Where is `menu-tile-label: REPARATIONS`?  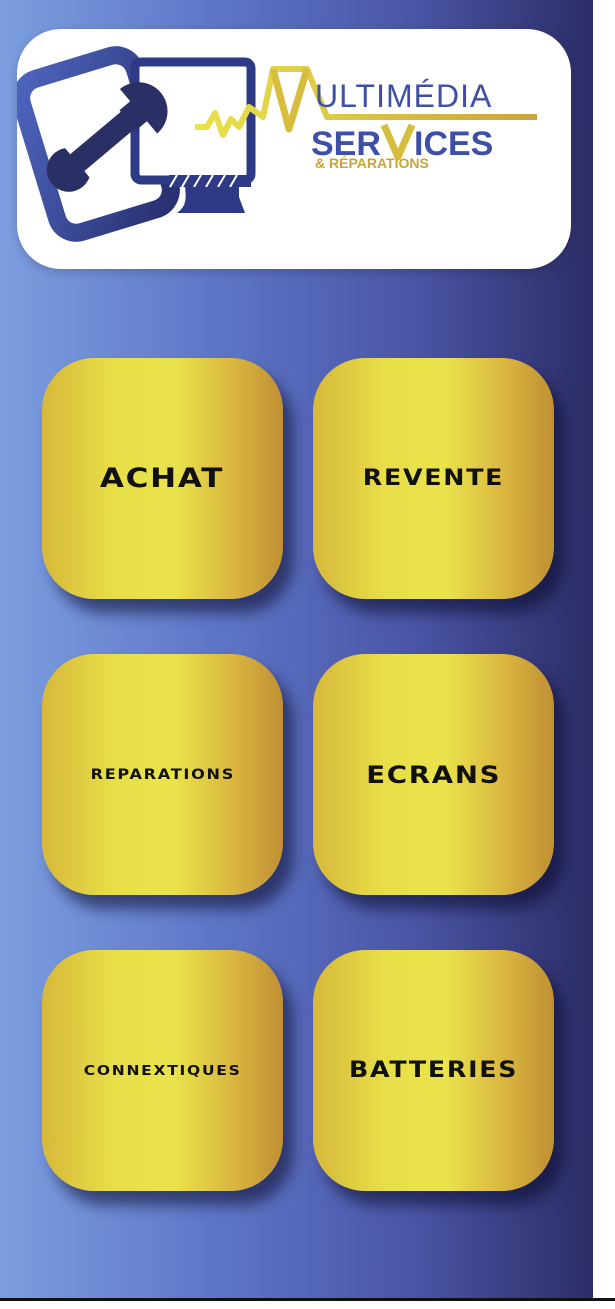
menu-tile-label: REPARATIONS is located at coordinates (162, 774).